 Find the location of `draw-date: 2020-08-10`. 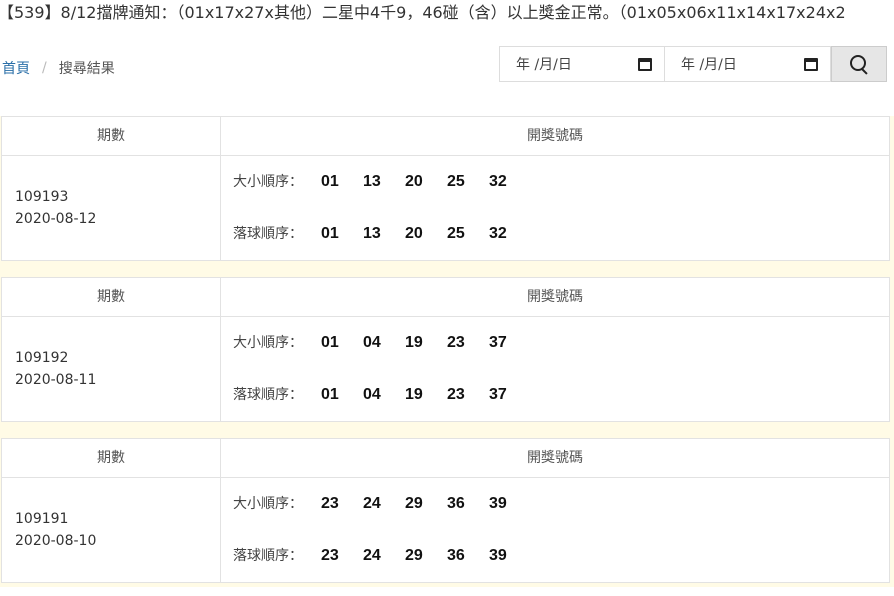

draw-date: 2020-08-10 is located at coordinates (56, 541).